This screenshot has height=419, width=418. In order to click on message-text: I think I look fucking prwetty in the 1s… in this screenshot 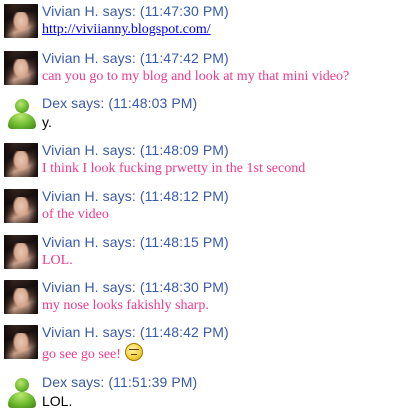, I will do `click(174, 168)`.